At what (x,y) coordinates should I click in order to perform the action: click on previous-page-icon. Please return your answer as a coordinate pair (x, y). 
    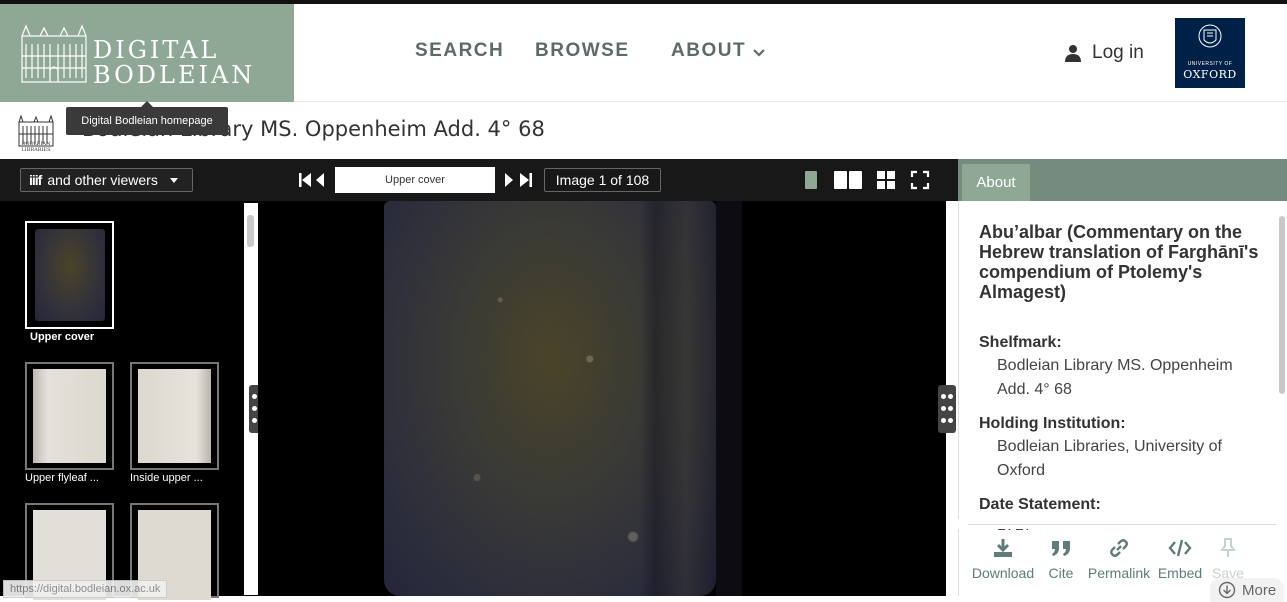
    Looking at the image, I should click on (321, 180).